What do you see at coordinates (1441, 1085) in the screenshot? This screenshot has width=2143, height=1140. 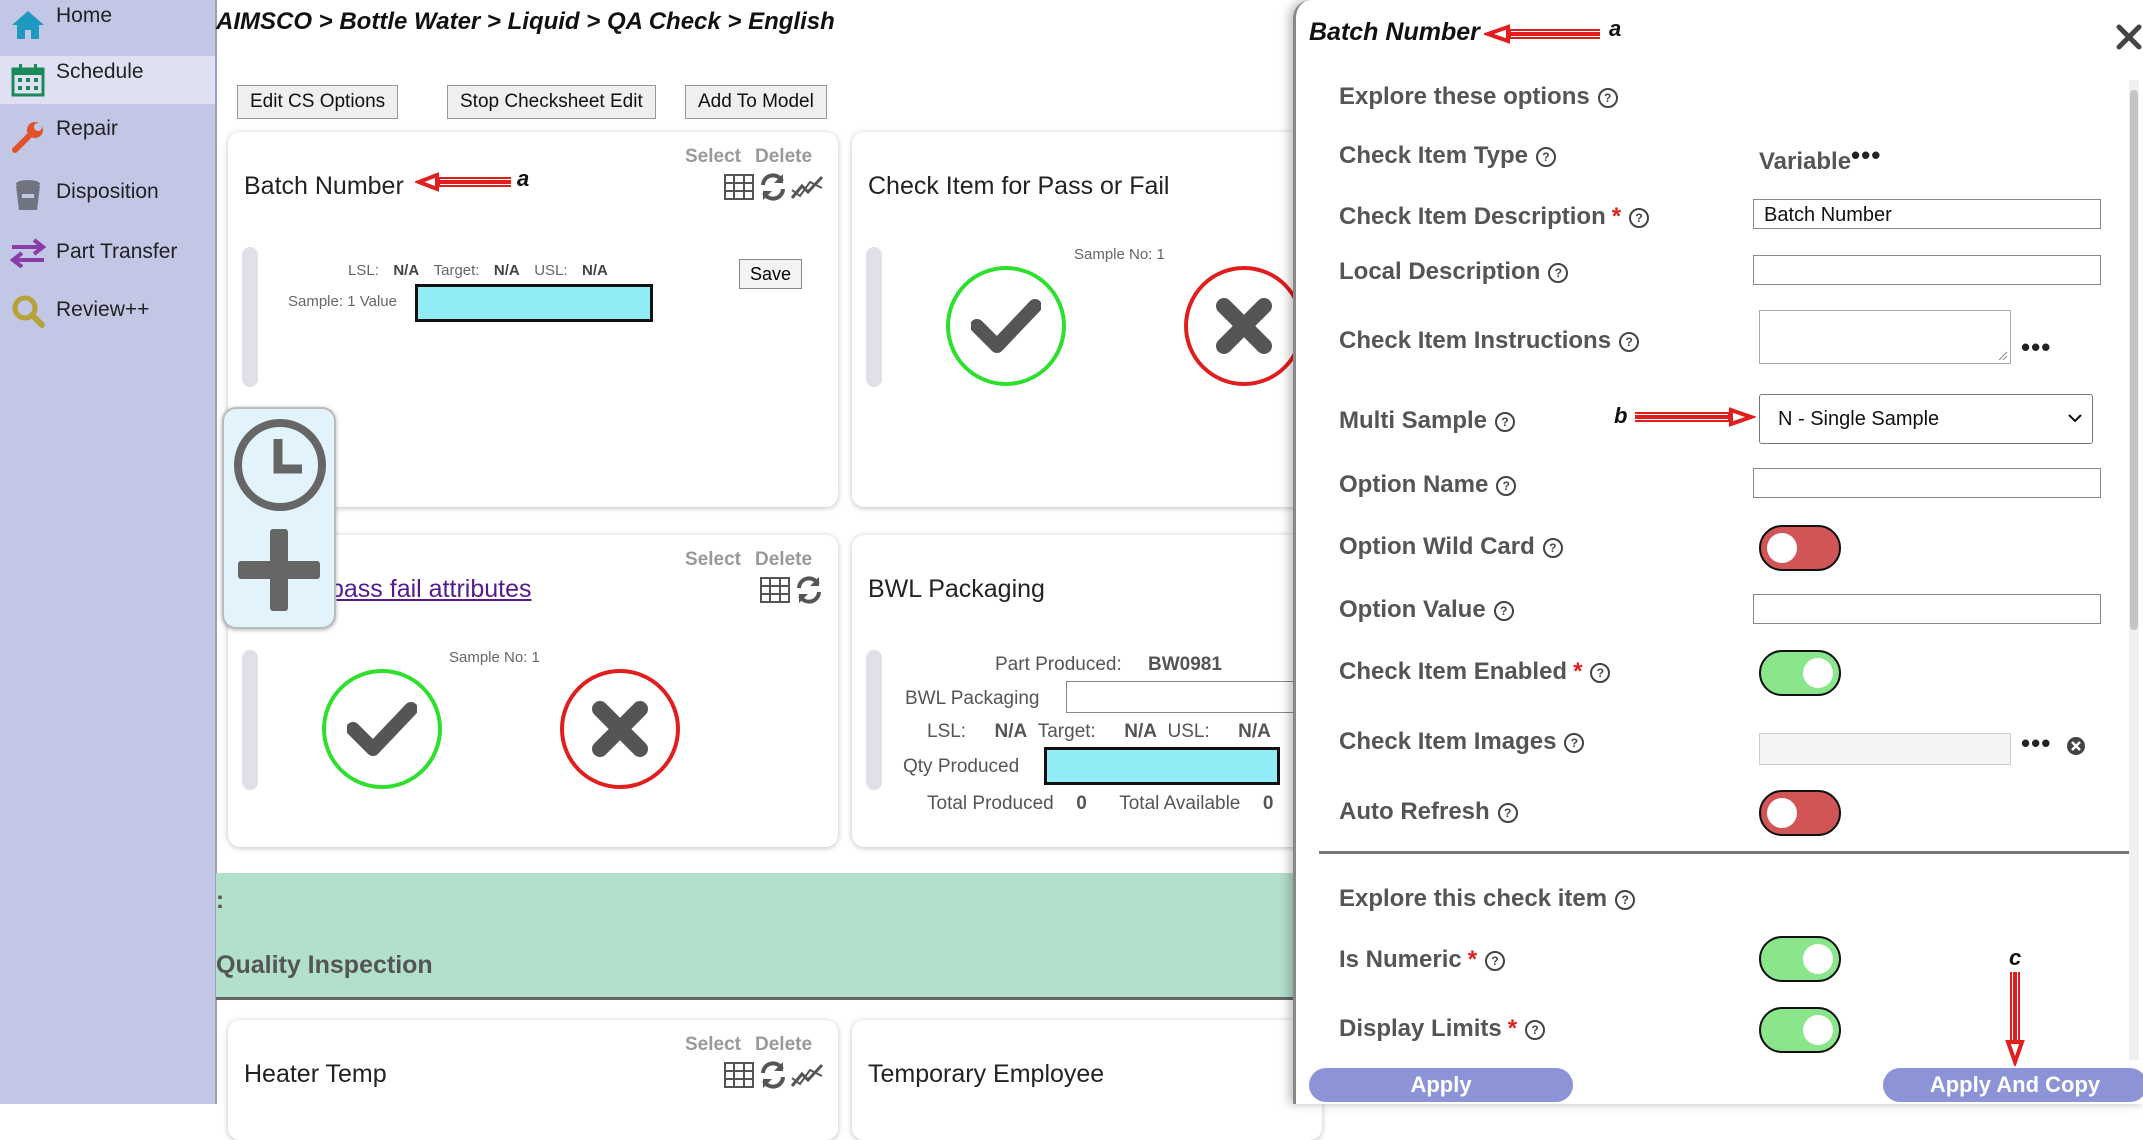 I see `apply-button: Apply` at bounding box center [1441, 1085].